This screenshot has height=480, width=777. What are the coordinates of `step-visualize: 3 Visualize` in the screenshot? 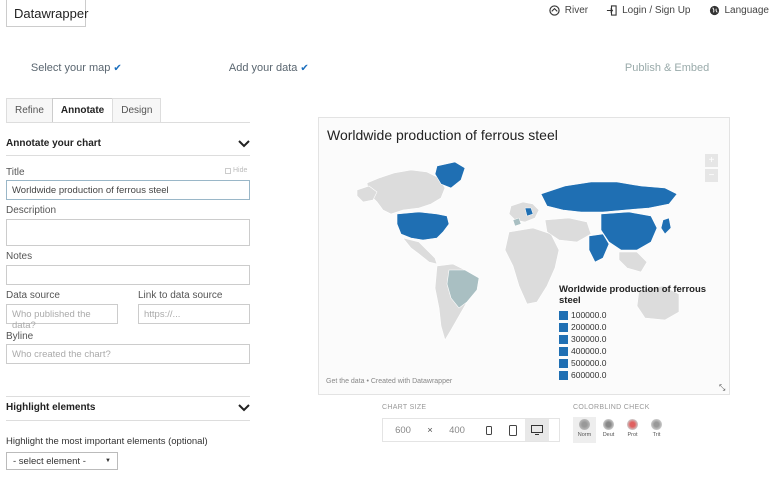 It's located at (492, 68).